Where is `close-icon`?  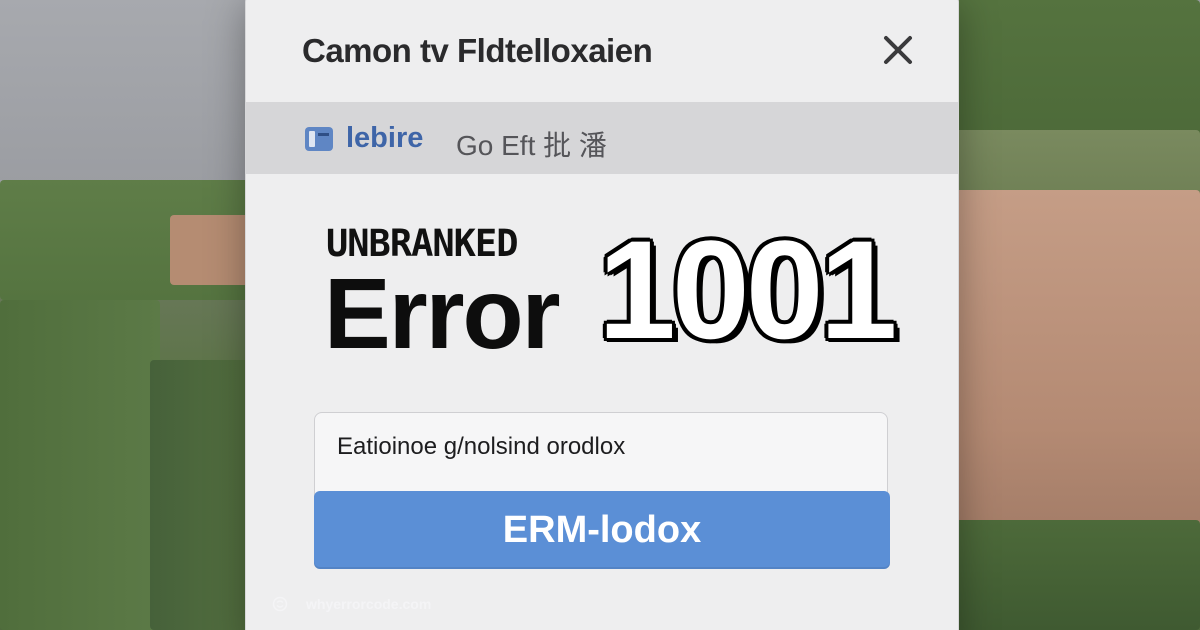 close-icon is located at coordinates (898, 50).